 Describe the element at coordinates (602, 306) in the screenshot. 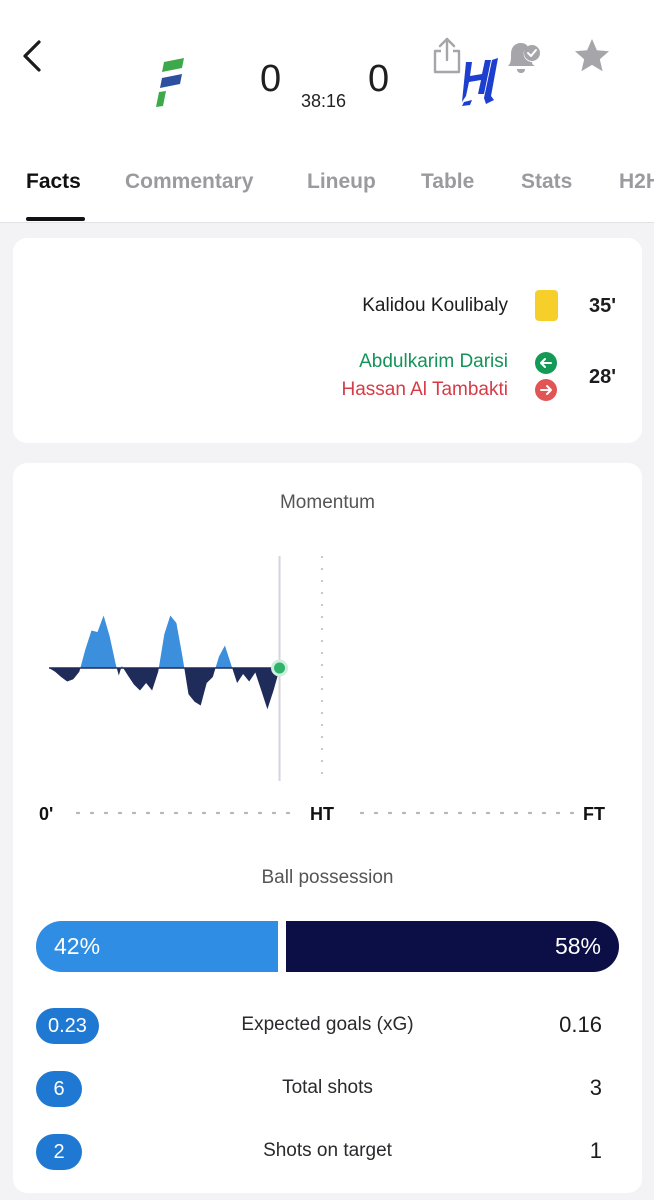

I see `card-minute: 35'` at that location.